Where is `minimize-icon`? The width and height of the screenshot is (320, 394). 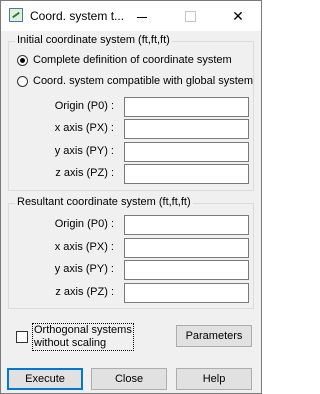
minimize-icon is located at coordinates (142, 17).